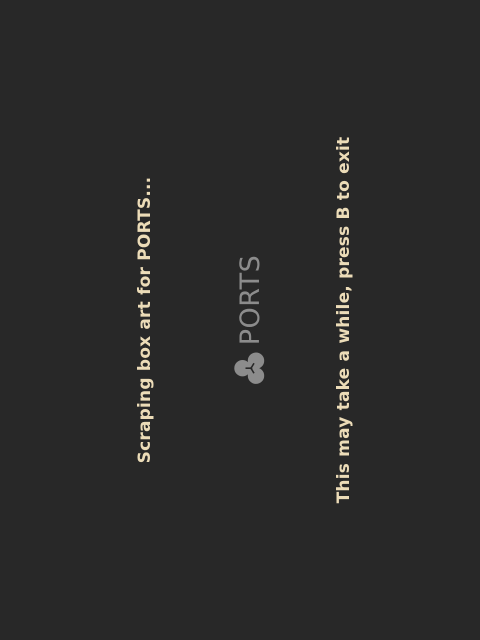 The image size is (480, 640). What do you see at coordinates (250, 300) in the screenshot?
I see `ports-logo-text: PORTS` at bounding box center [250, 300].